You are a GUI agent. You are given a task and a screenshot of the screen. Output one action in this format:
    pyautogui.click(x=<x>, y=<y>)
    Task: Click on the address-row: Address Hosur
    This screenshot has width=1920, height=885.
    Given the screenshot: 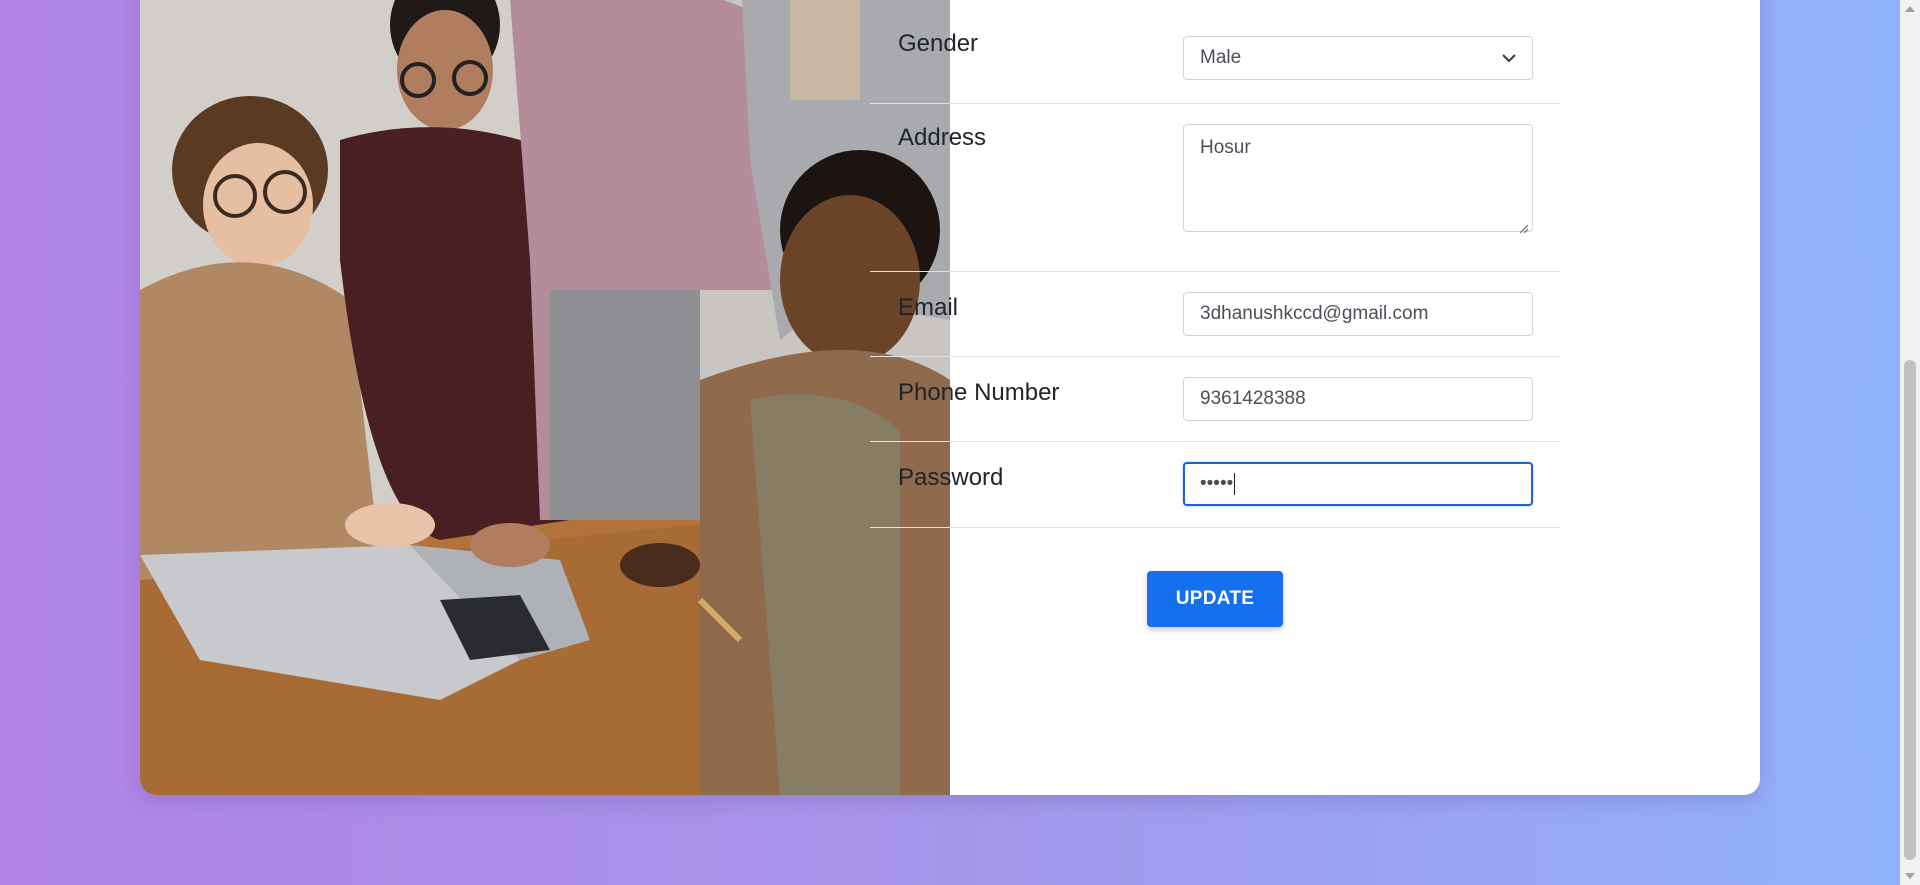 What is the action you would take?
    pyautogui.click(x=1215, y=188)
    